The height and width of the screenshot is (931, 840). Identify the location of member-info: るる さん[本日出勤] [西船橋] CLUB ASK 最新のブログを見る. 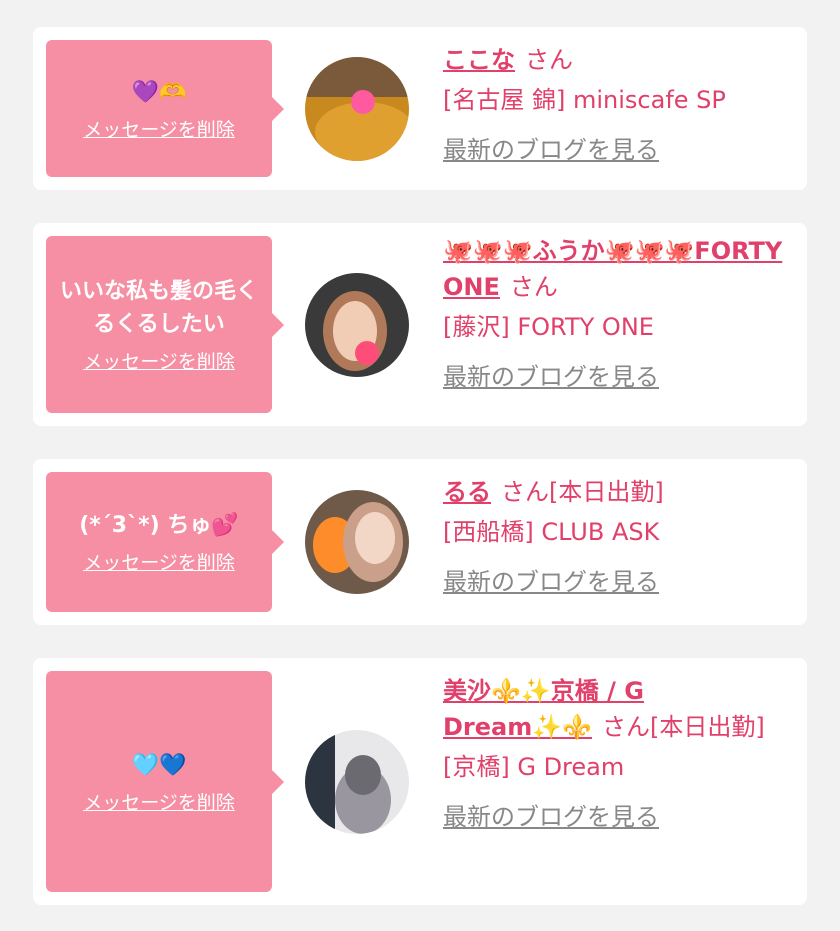
(613, 537).